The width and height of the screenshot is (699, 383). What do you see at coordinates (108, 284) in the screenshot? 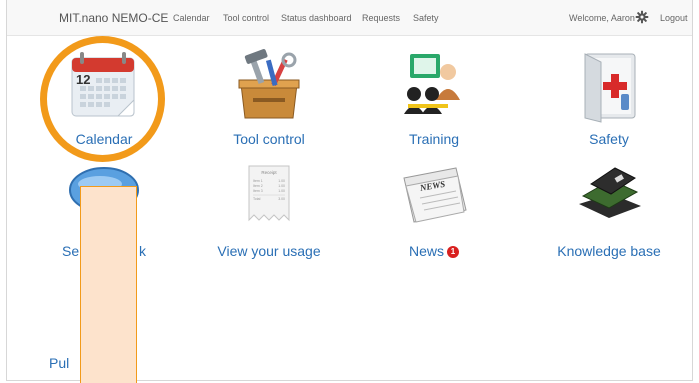
I see `redaction-box` at bounding box center [108, 284].